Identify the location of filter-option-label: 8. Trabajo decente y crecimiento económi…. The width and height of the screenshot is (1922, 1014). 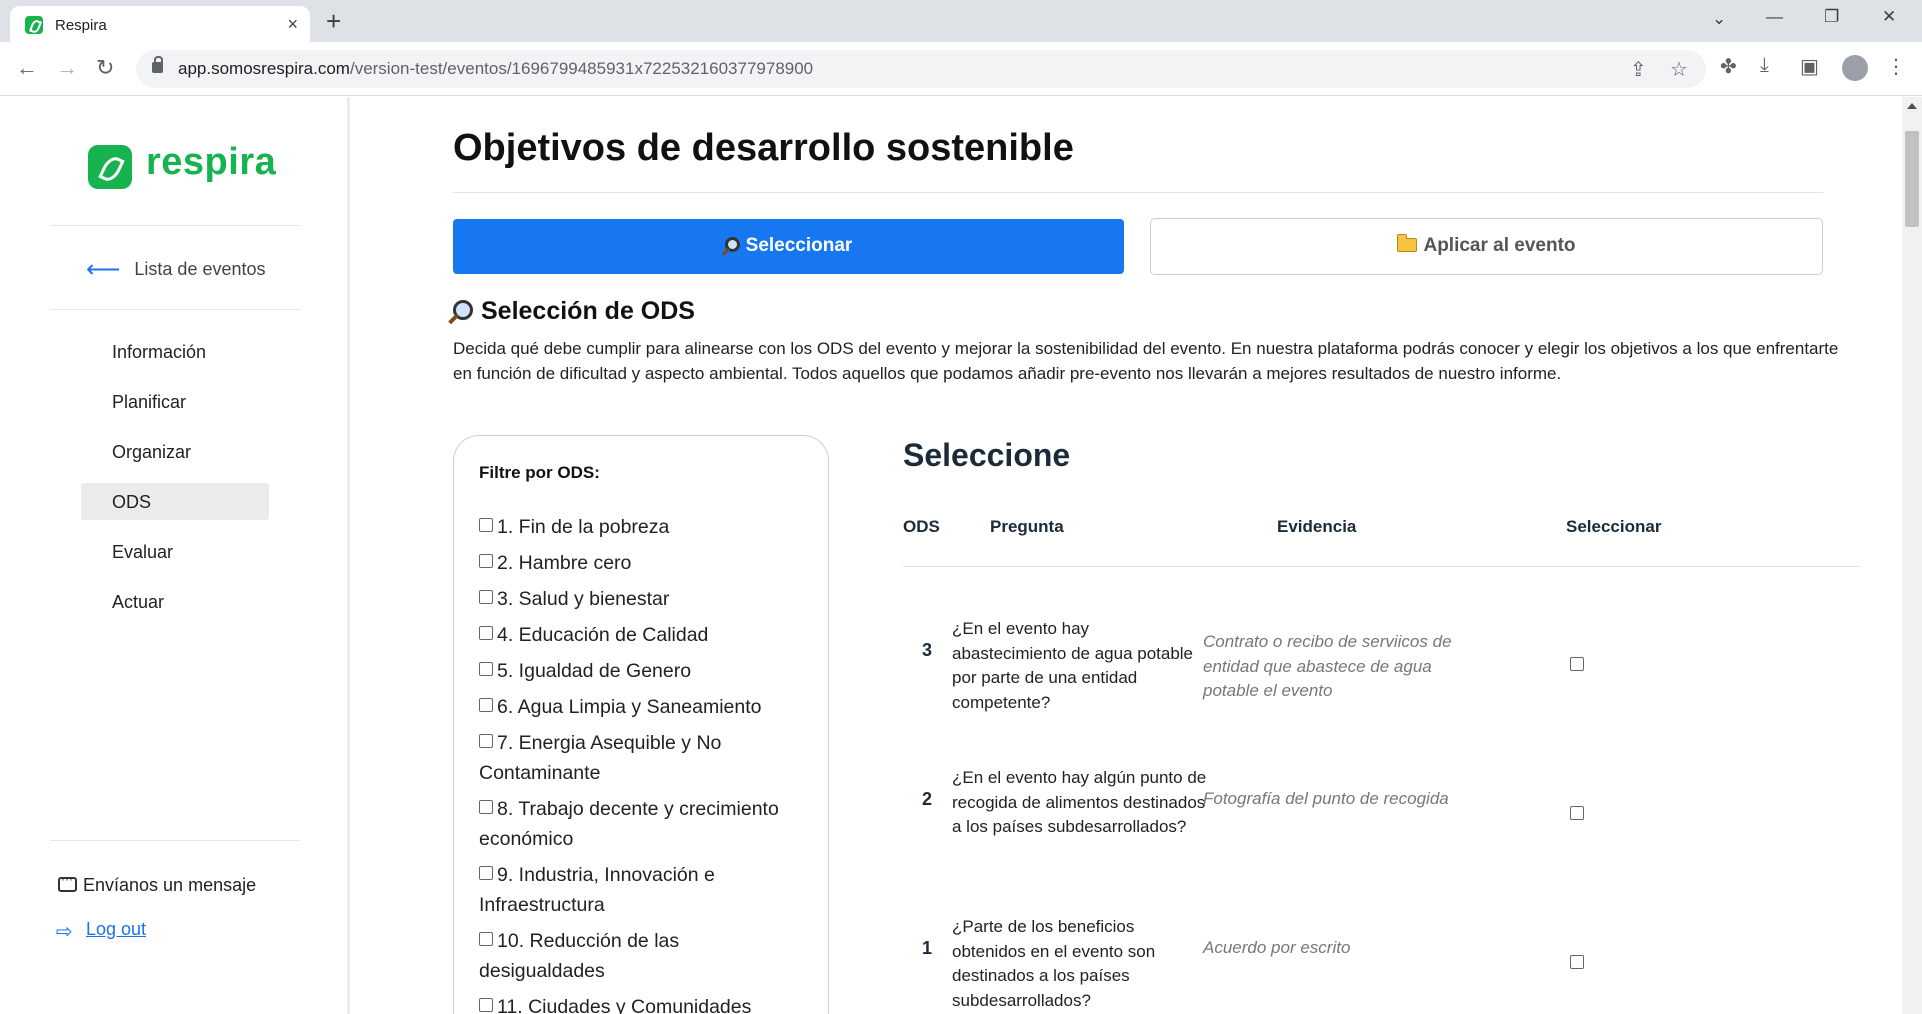
(629, 824).